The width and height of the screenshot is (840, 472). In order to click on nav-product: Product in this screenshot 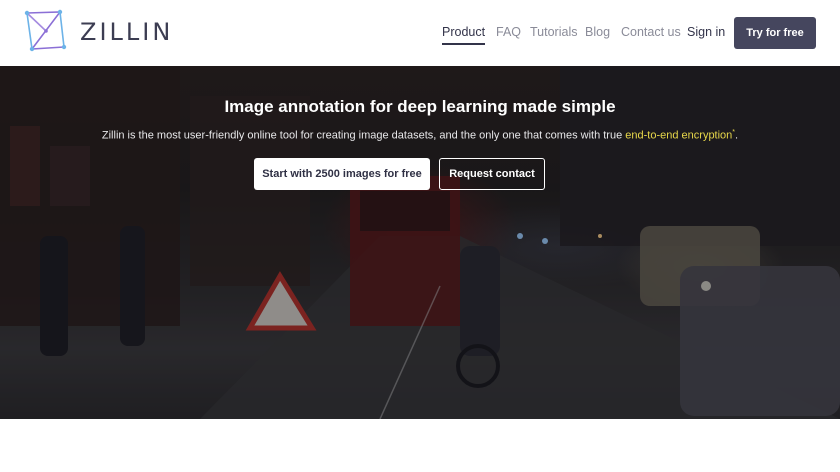, I will do `click(464, 35)`.